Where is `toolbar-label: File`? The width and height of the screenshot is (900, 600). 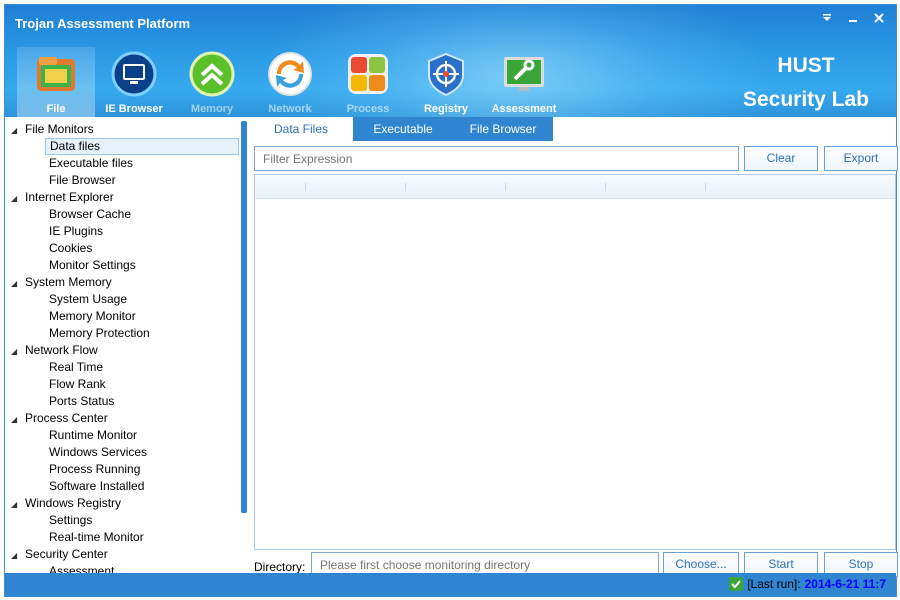 toolbar-label: File is located at coordinates (56, 109).